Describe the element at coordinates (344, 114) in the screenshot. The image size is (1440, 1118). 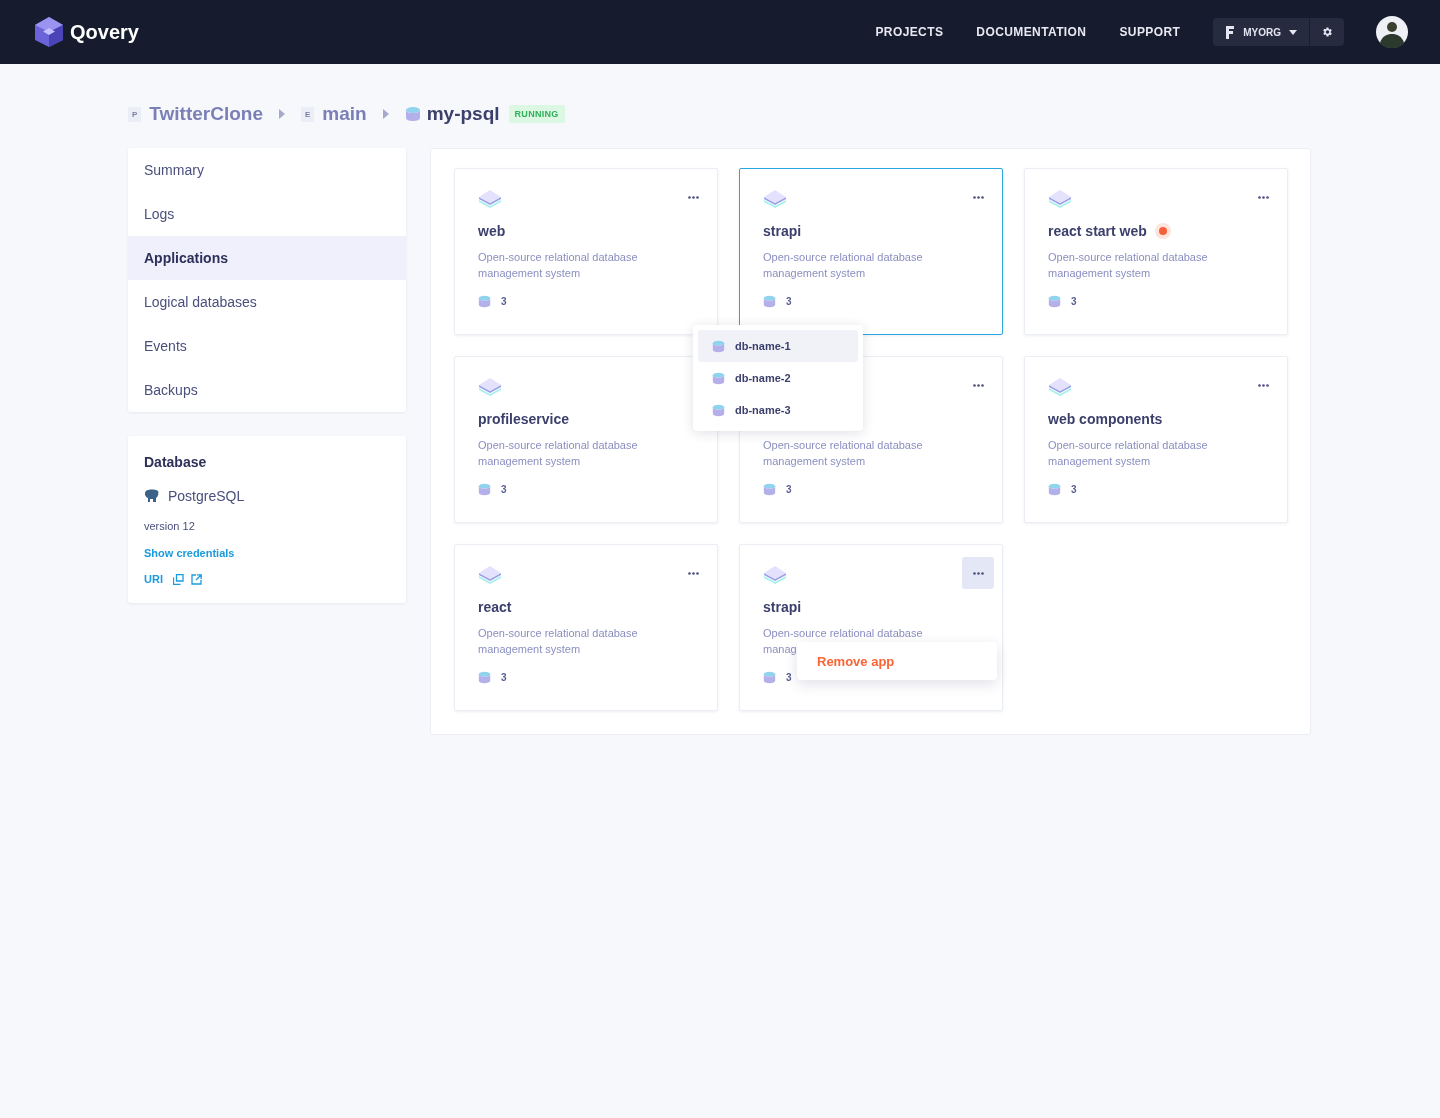
I see `breadcrumb-link: main` at that location.